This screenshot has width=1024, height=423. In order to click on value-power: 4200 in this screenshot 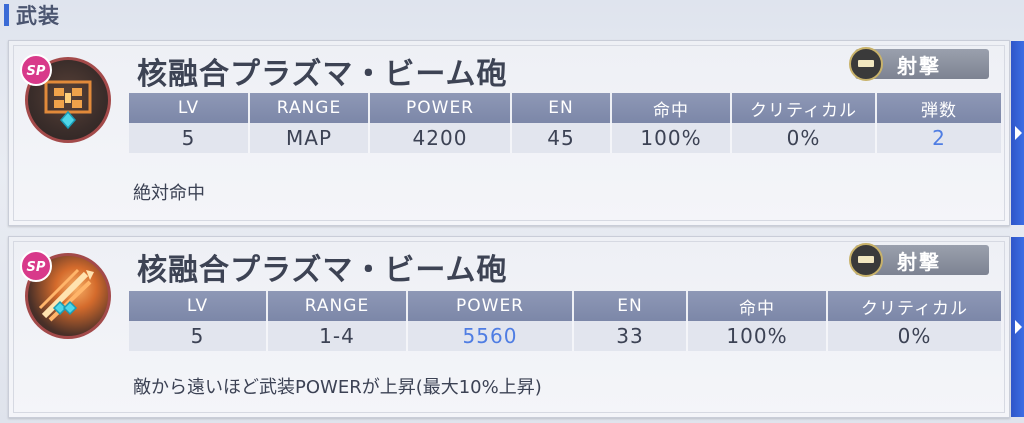, I will do `click(440, 138)`.